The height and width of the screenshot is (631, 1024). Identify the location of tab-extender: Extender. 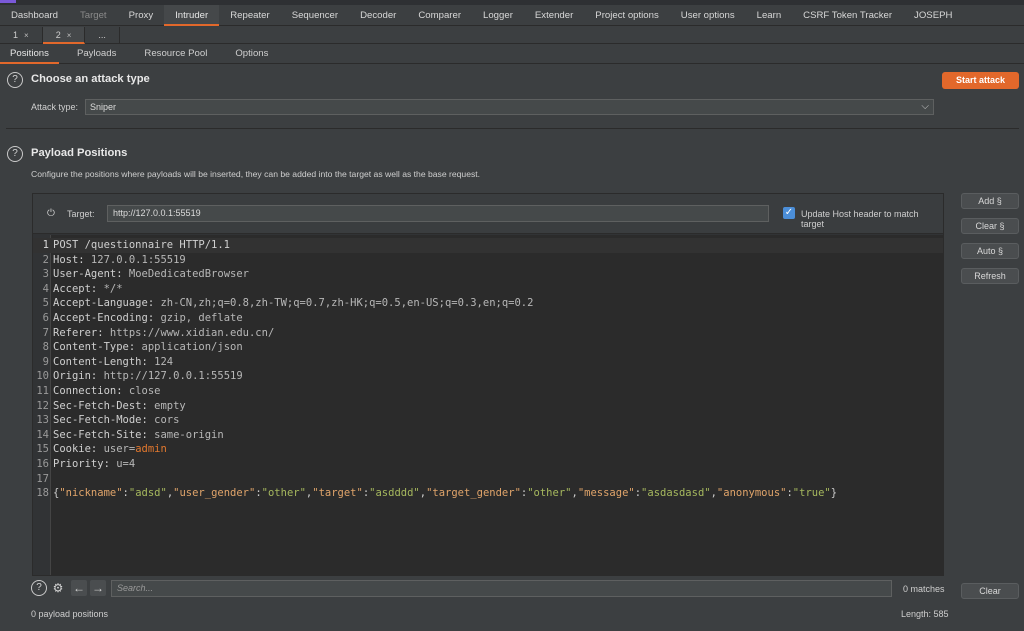
(554, 15).